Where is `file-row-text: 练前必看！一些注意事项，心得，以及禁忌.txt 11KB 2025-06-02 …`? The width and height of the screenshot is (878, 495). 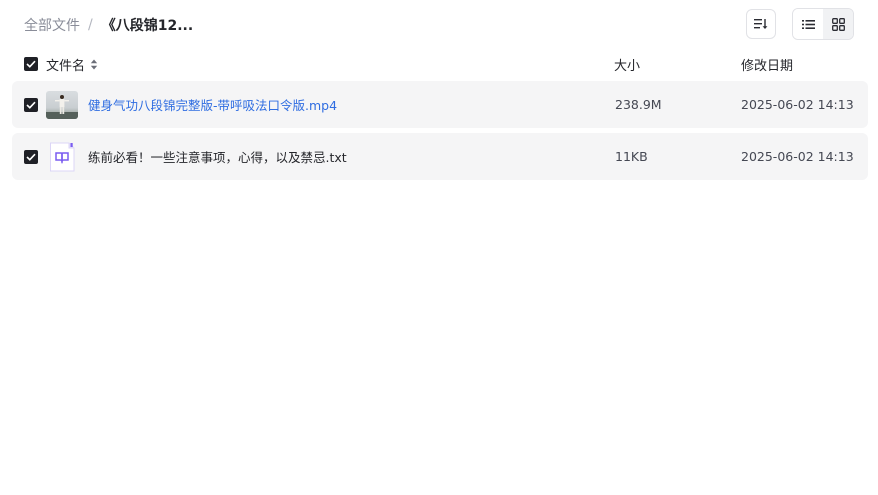
file-row-text: 练前必看！一些注意事项，心得，以及禁忌.txt 11KB 2025-06-02 … is located at coordinates (440, 156).